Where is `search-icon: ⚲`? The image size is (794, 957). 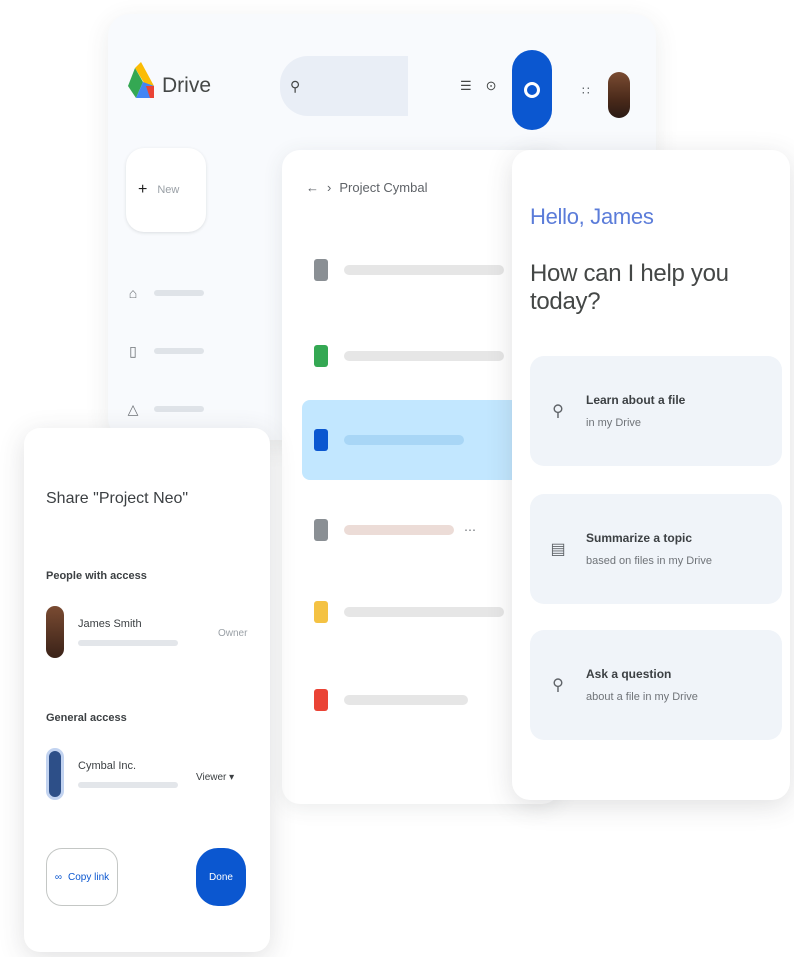
search-icon: ⚲ is located at coordinates (295, 86).